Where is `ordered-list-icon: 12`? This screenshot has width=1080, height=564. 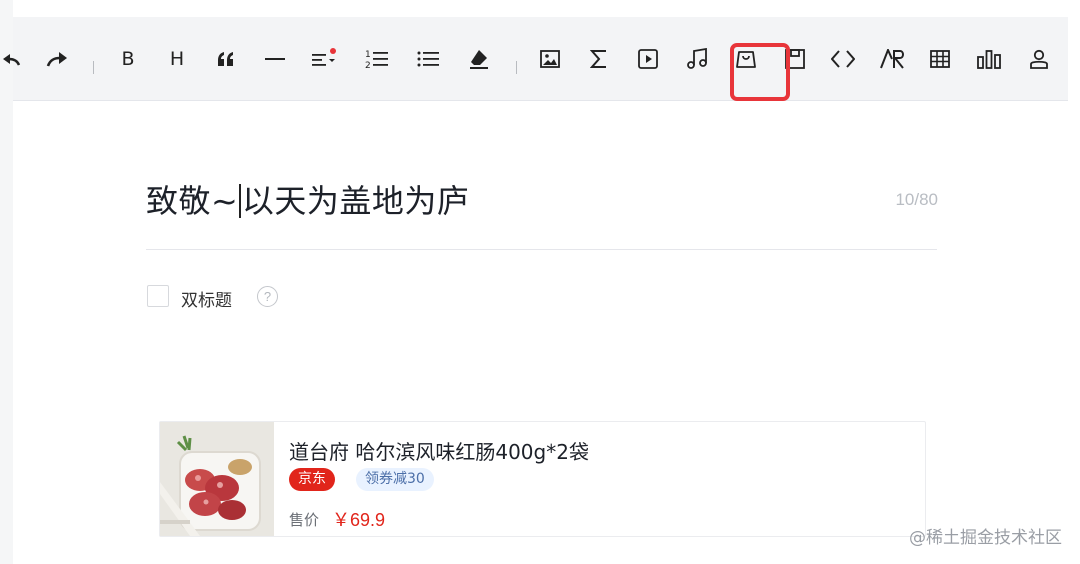
ordered-list-icon: 12 is located at coordinates (377, 59).